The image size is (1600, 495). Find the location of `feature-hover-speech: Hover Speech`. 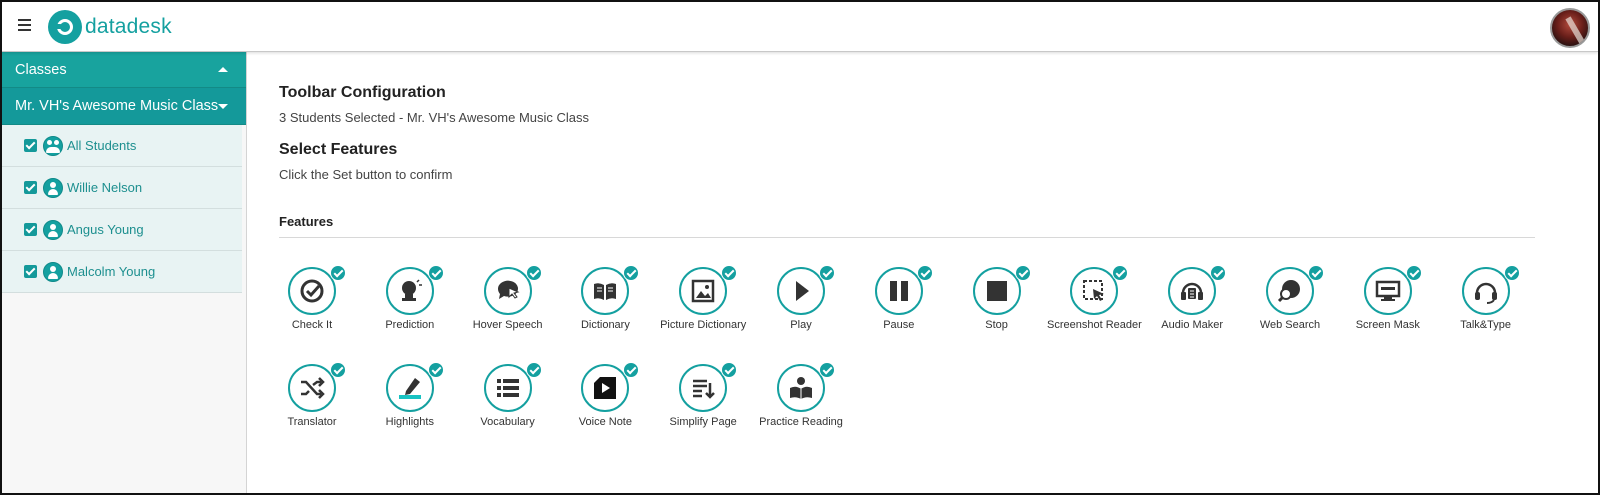

feature-hover-speech: Hover Speech is located at coordinates (508, 306).